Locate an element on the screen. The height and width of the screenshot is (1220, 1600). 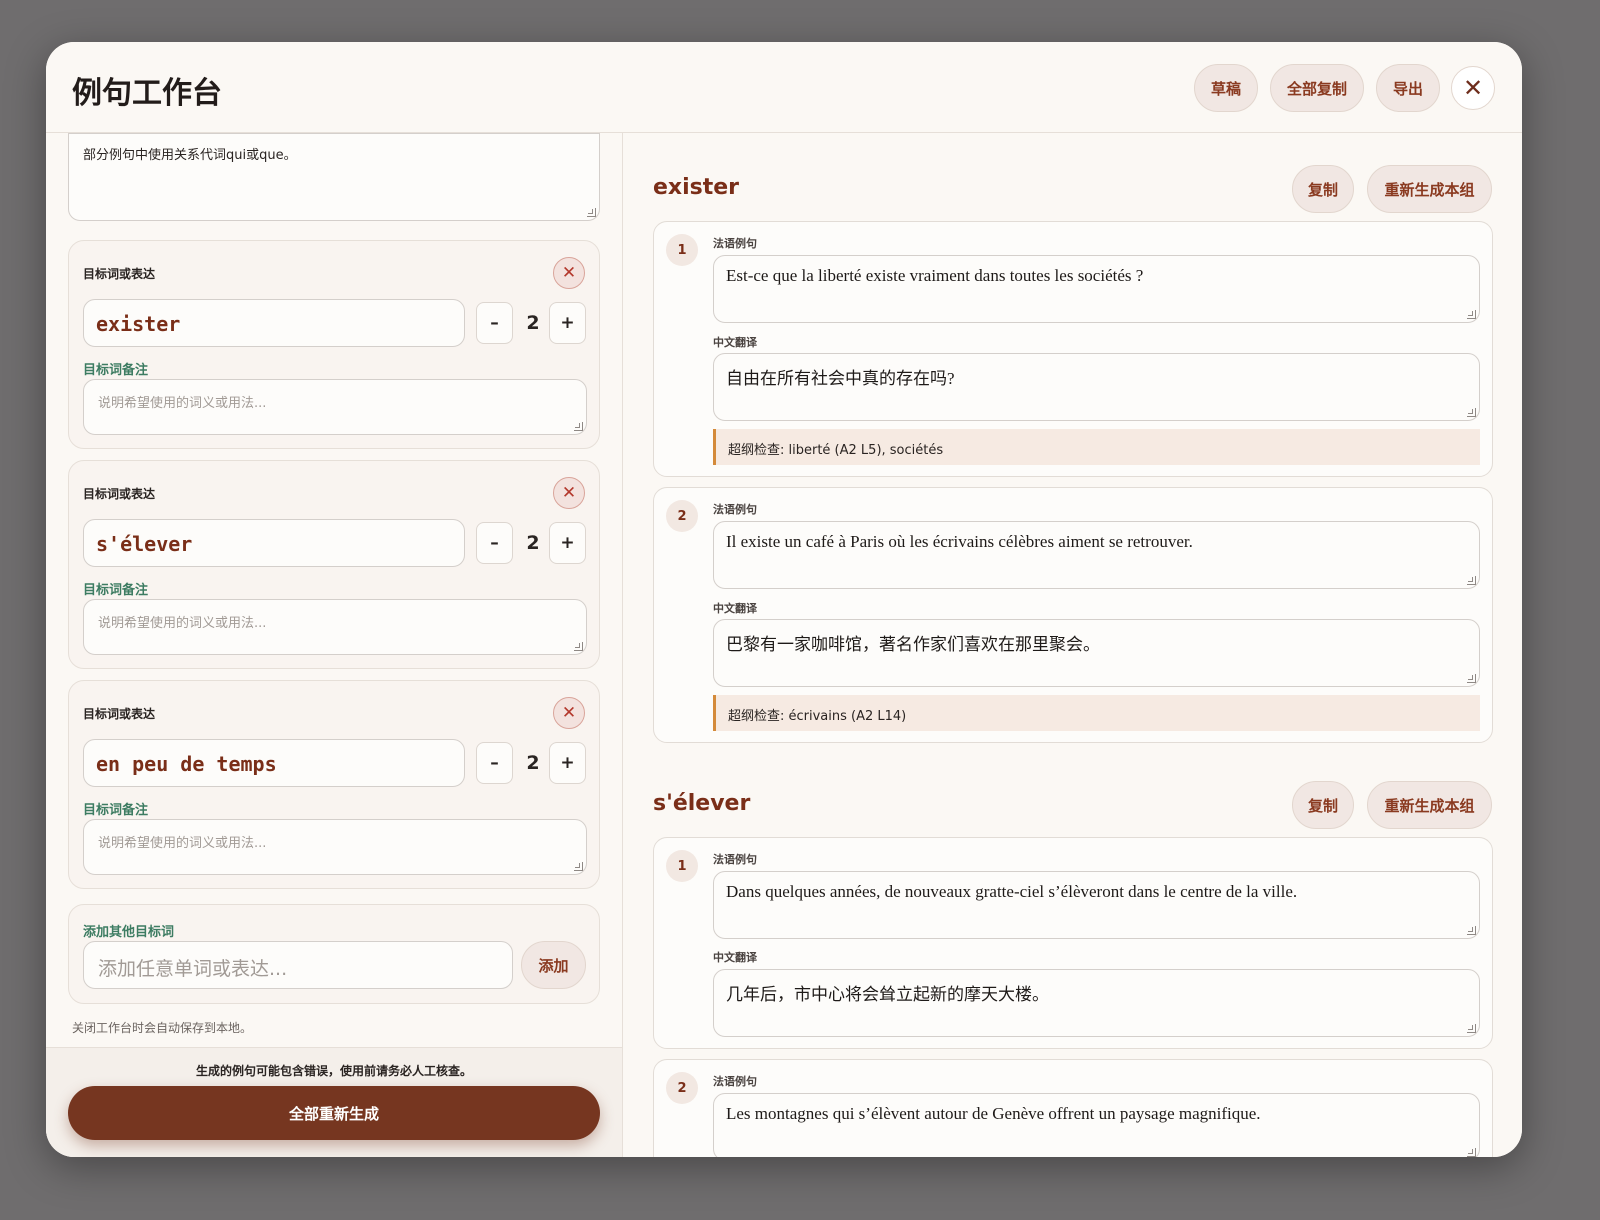
chinese-translation-text: 巴黎有一家咖啡馆，著名作家们喜欢在那里聚会。 is located at coordinates (913, 644).